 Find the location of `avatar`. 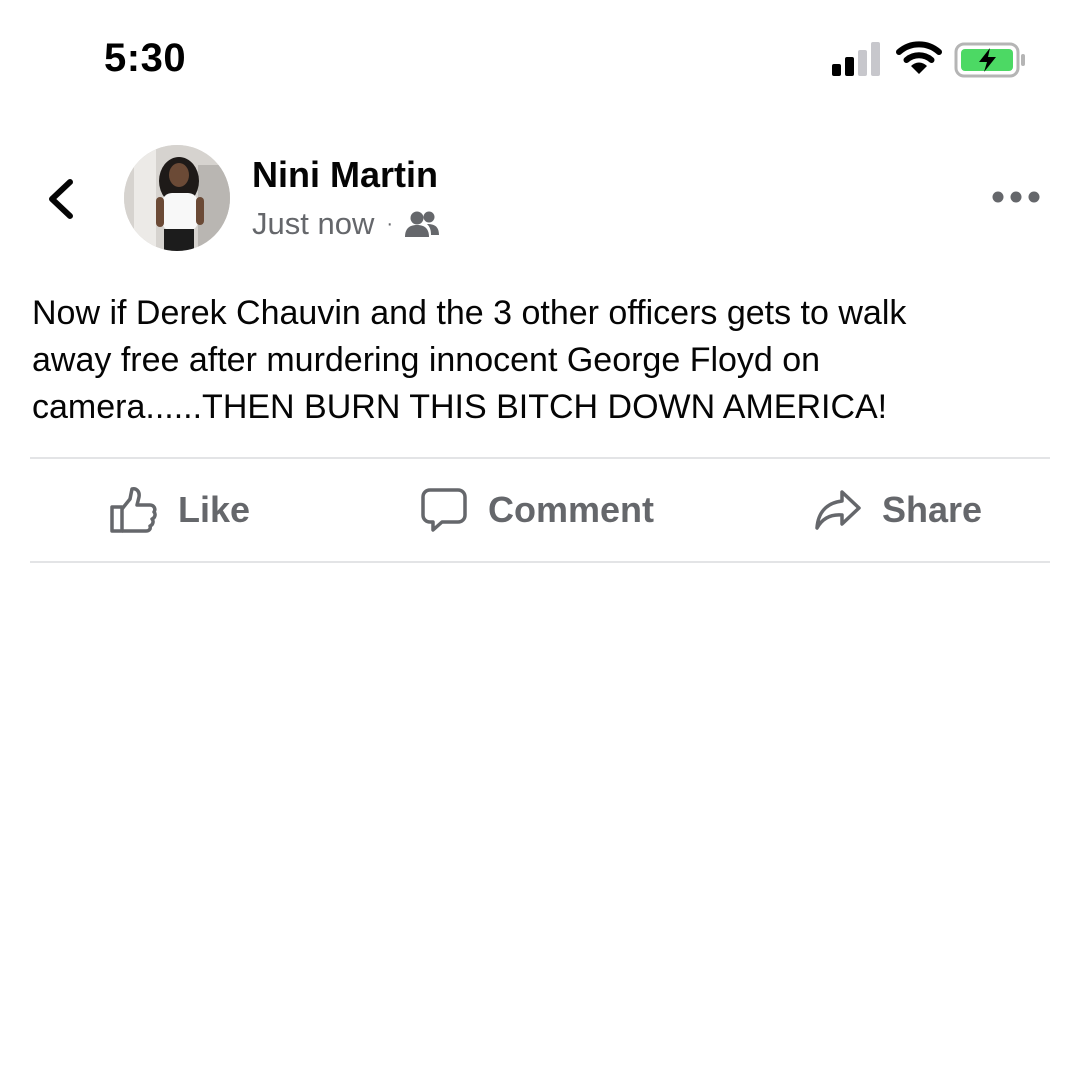

avatar is located at coordinates (177, 198).